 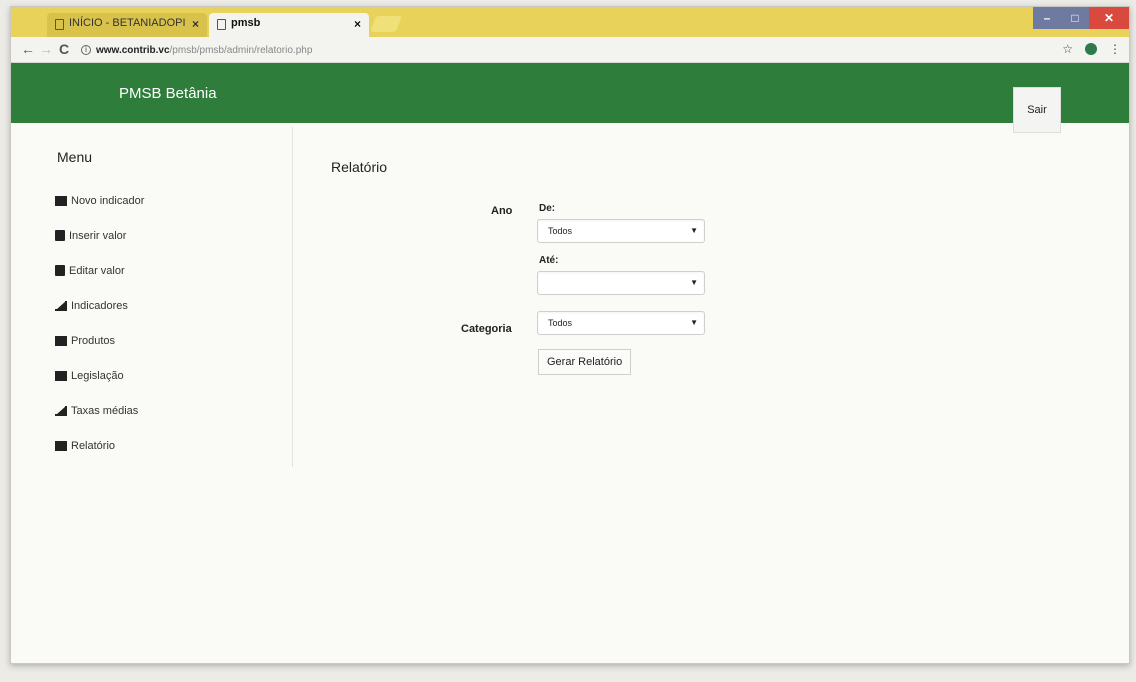 I want to click on tab-label: pmsb, so click(x=246, y=23).